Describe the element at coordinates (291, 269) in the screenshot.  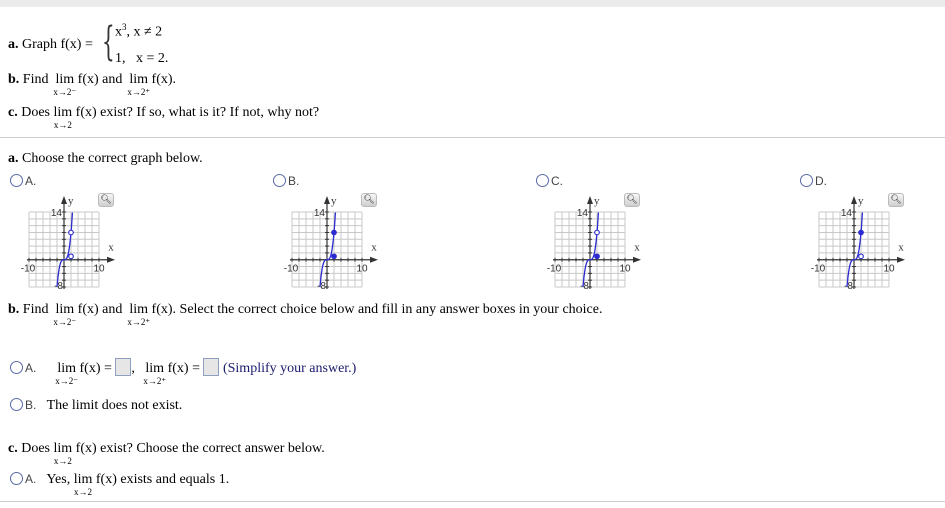
I see `x-min-tick-label: -10` at that location.